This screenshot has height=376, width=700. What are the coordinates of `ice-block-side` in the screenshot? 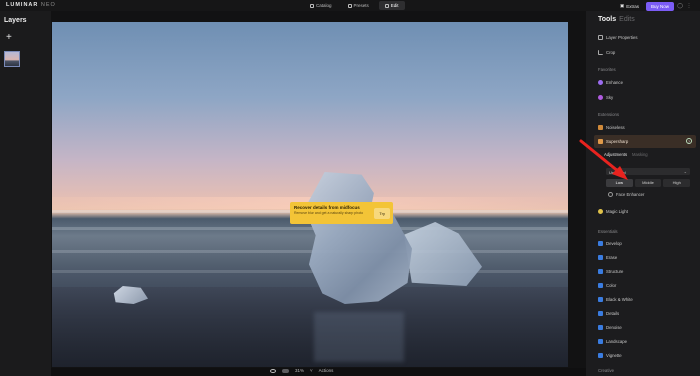 It's located at (443, 254).